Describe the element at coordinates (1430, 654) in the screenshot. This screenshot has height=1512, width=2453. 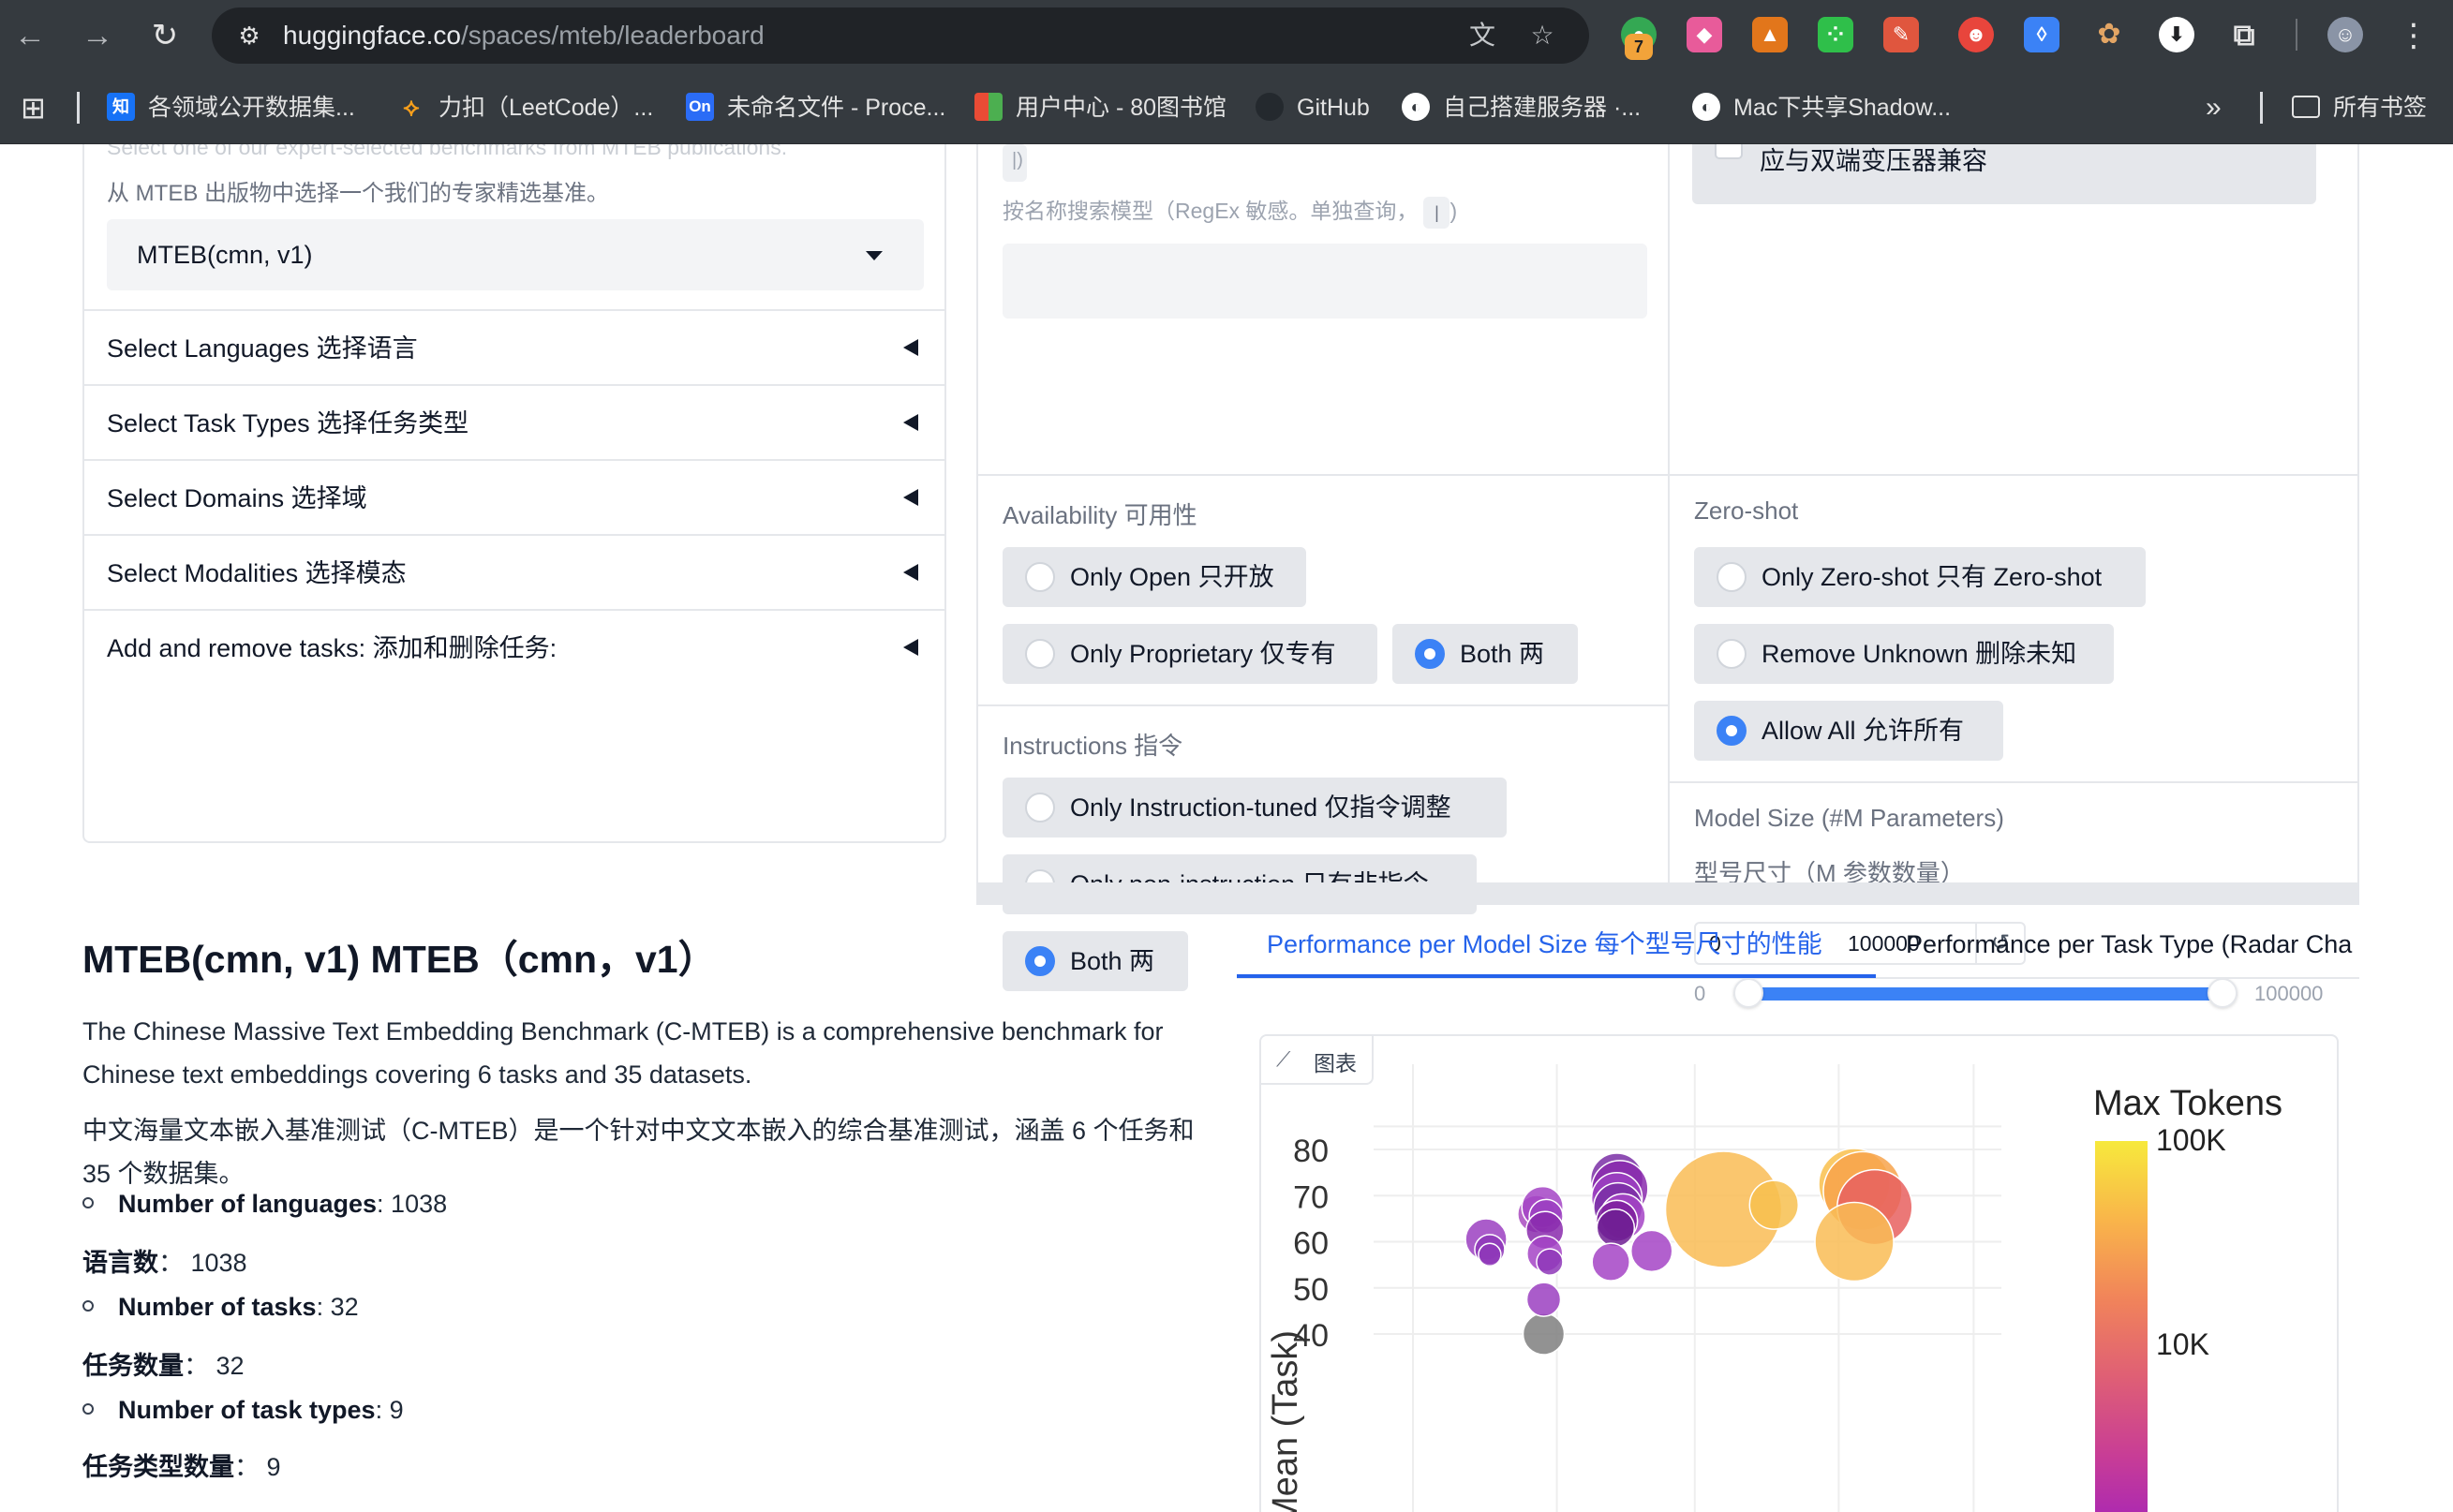
I see `radio-dot-selected` at that location.